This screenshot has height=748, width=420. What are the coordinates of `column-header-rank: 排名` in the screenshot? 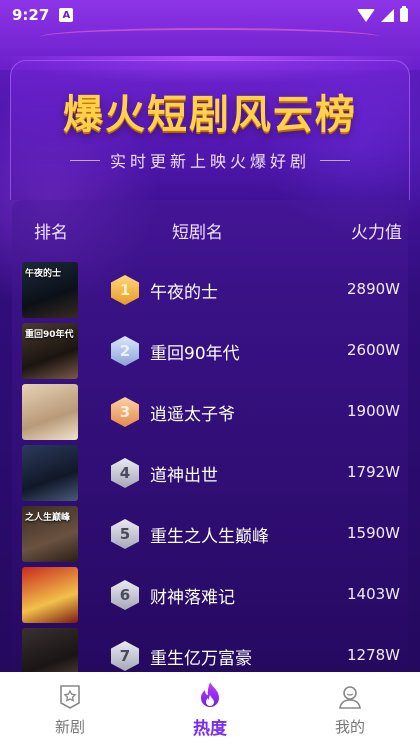 It's located at (51, 233).